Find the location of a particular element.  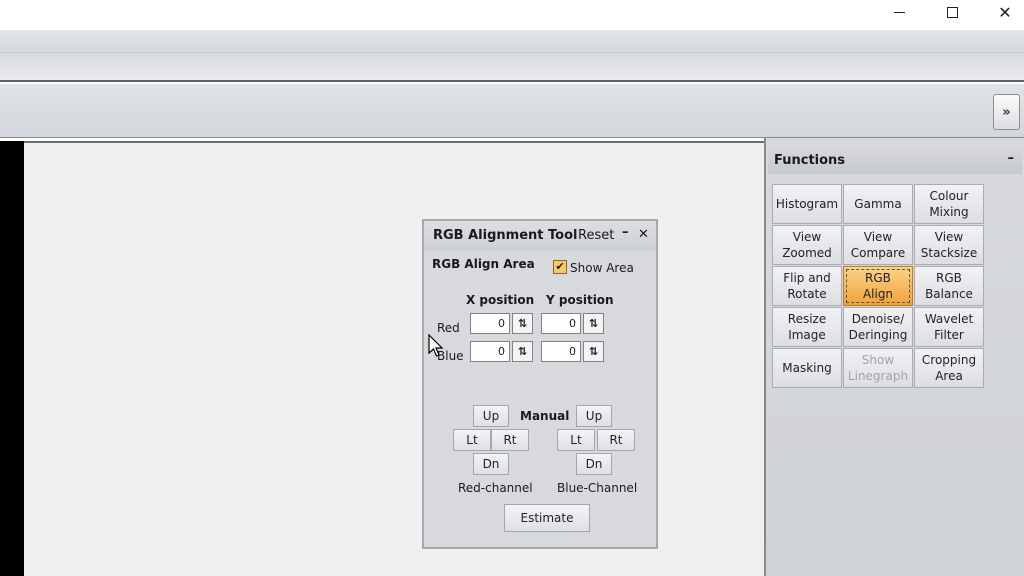

red-down-button: Dn is located at coordinates (491, 464).